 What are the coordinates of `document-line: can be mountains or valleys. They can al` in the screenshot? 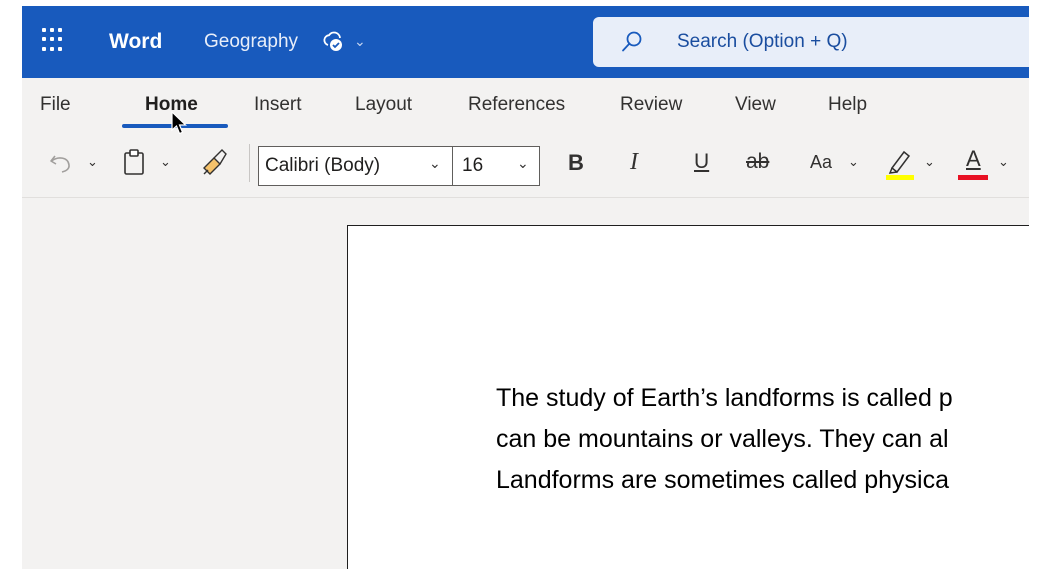 It's located at (762, 439).